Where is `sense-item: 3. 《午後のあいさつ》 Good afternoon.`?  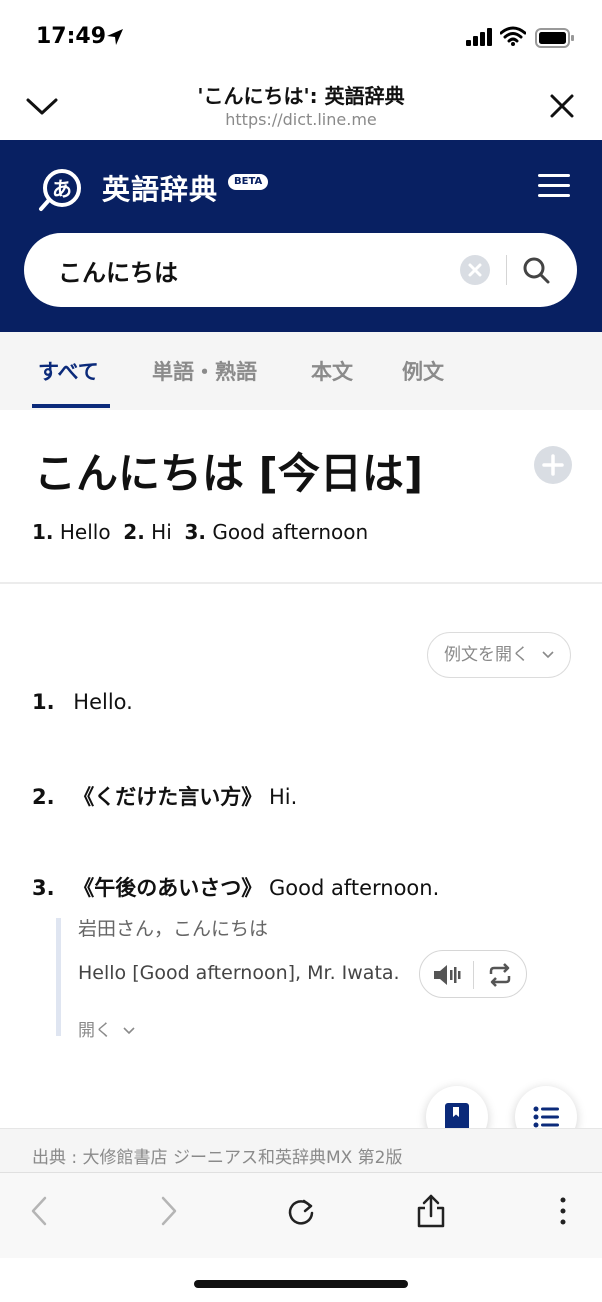
sense-item: 3. 《午後のあいさつ》 Good afternoon. is located at coordinates (235, 887).